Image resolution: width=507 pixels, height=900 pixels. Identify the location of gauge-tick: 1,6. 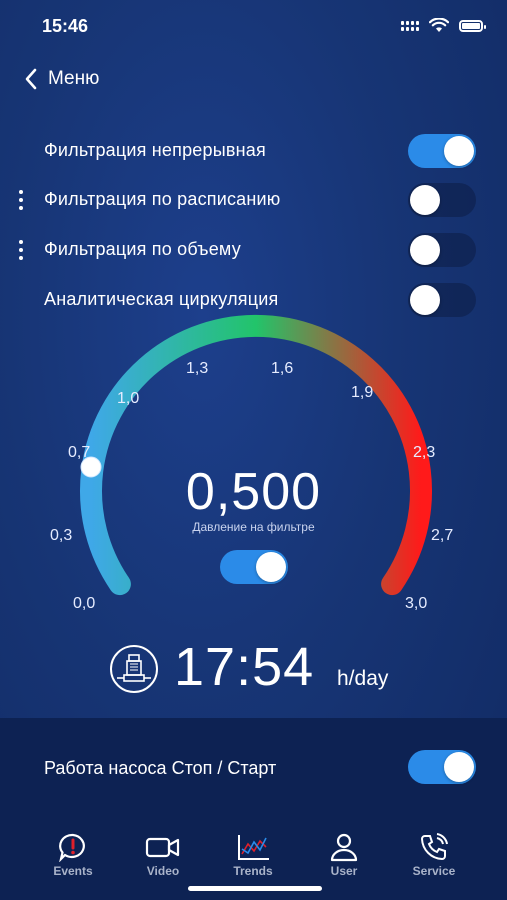
(282, 368).